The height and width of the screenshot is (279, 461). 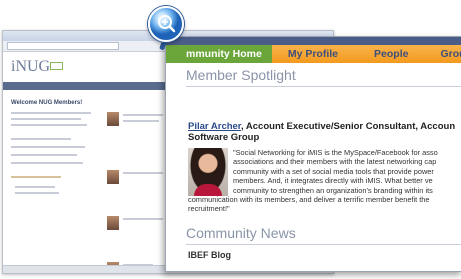 What do you see at coordinates (313, 41) in the screenshot?
I see `top-banner` at bounding box center [313, 41].